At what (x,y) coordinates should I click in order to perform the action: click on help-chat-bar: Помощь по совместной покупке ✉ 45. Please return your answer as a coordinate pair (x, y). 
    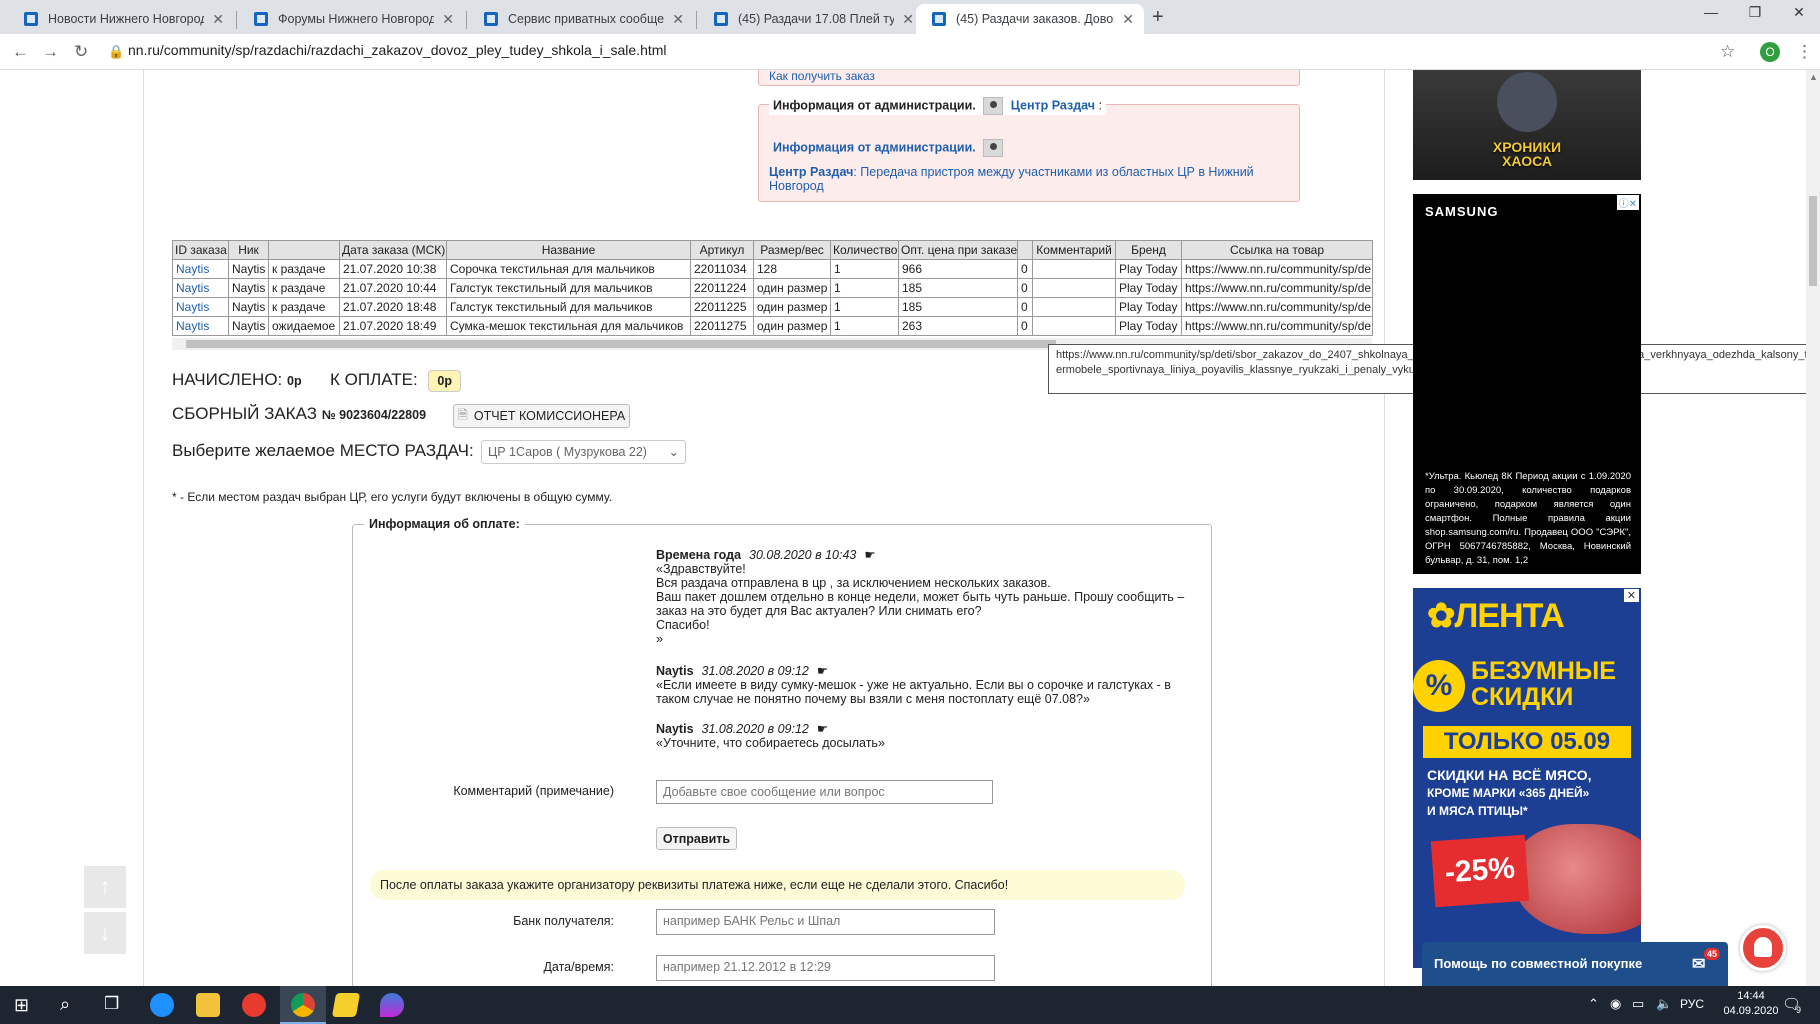
    Looking at the image, I should click on (1575, 964).